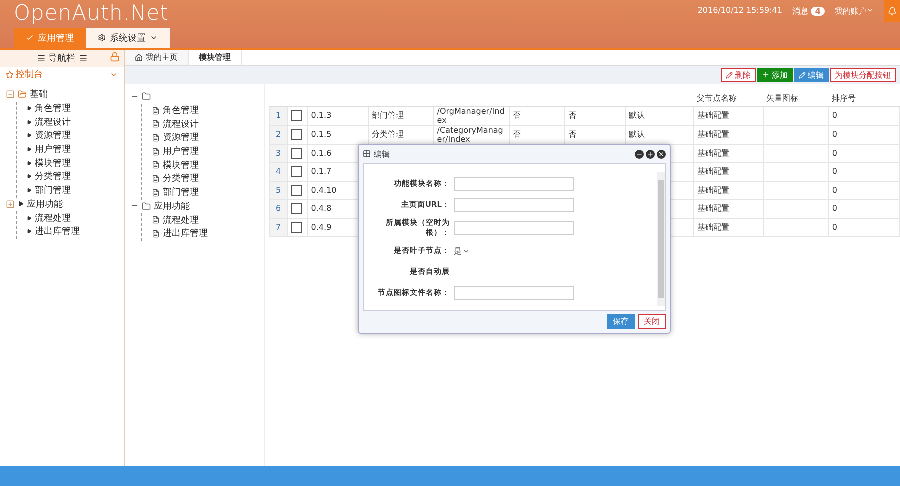 This screenshot has width=900, height=486. Describe the element at coordinates (844, 99) in the screenshot. I see `column-header: 排序号` at that location.